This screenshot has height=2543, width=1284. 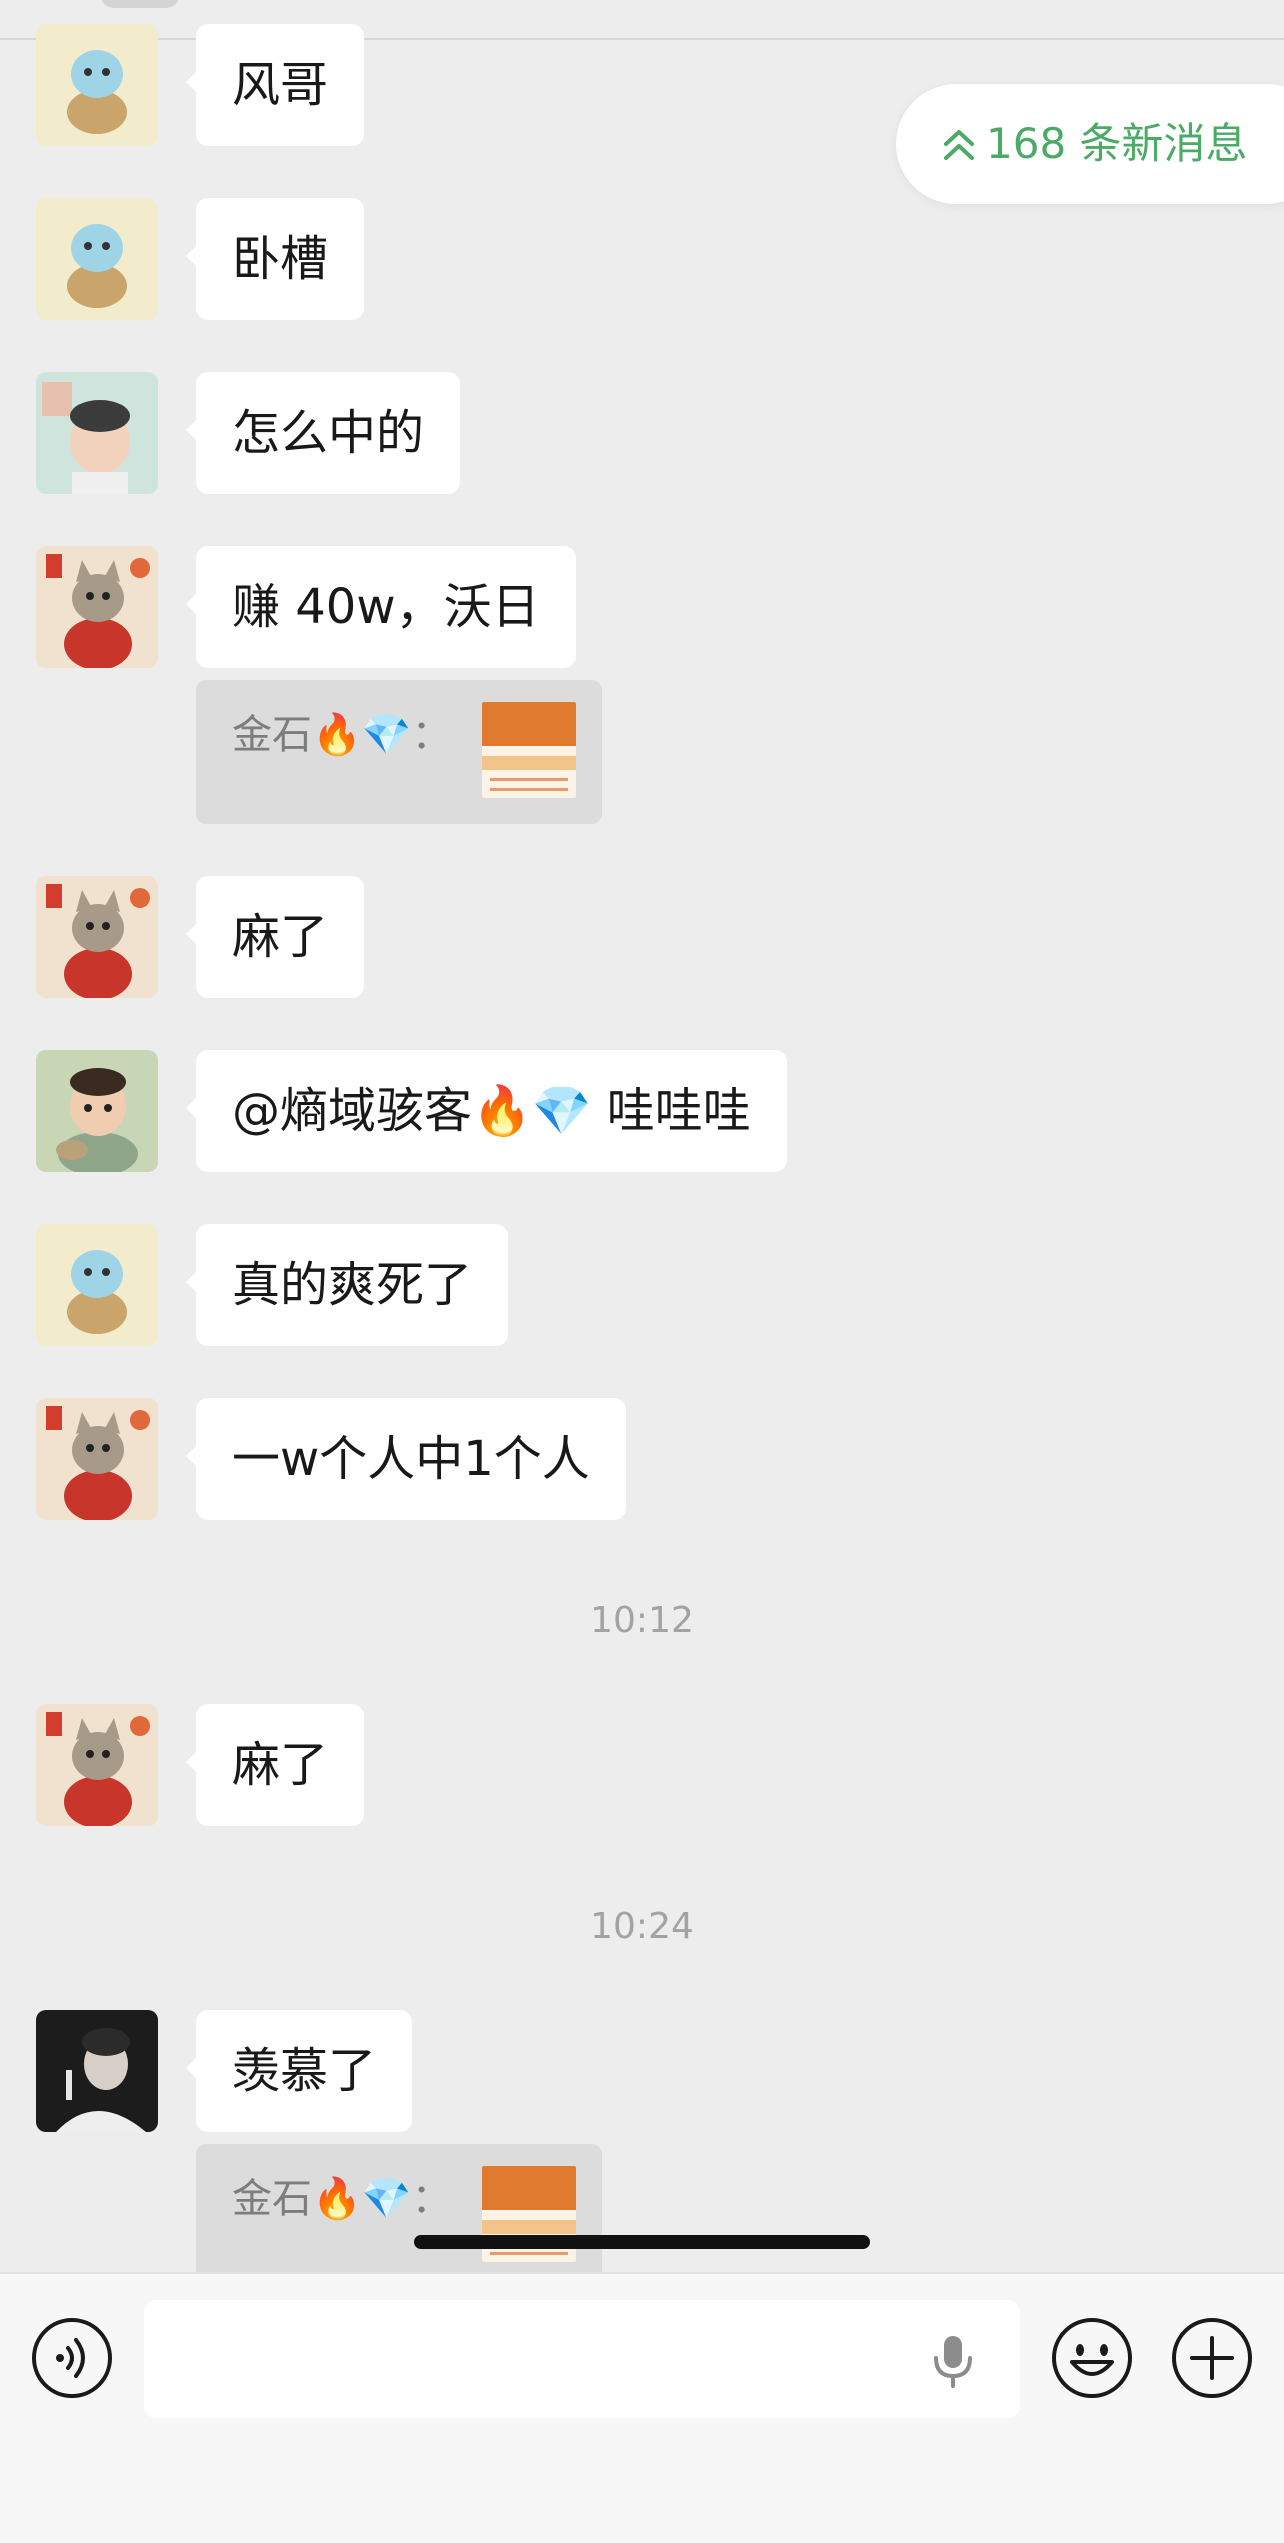 What do you see at coordinates (1117, 143) in the screenshot?
I see `new-messages-label: 168 条新消息` at bounding box center [1117, 143].